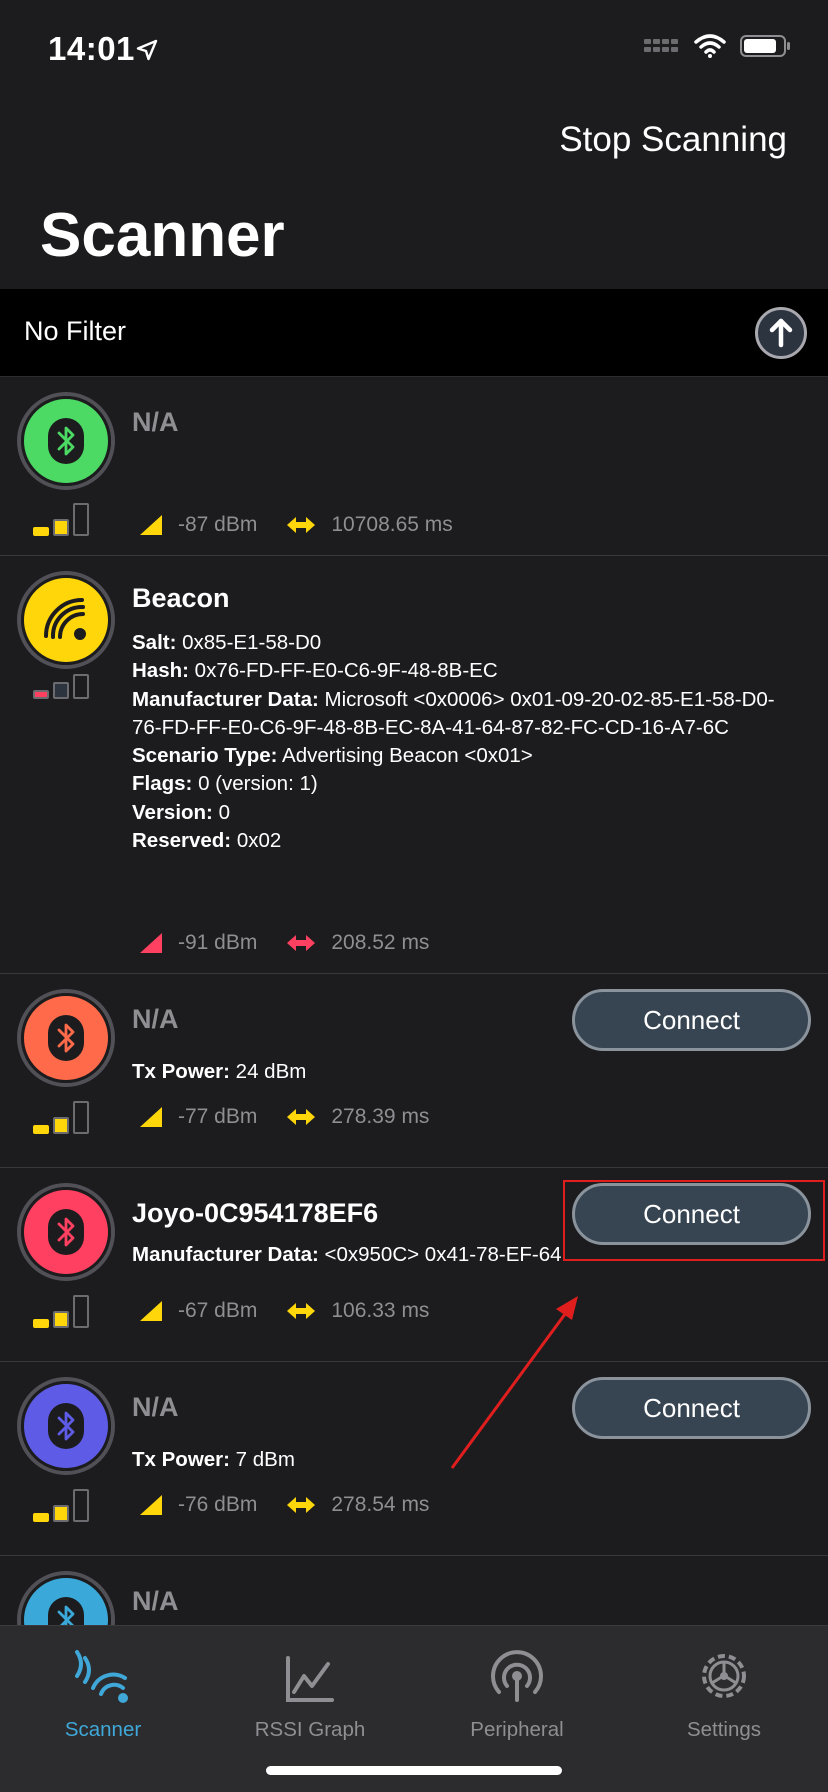  I want to click on device-stats: -77 dBm 278.39 ms, so click(283, 1117).